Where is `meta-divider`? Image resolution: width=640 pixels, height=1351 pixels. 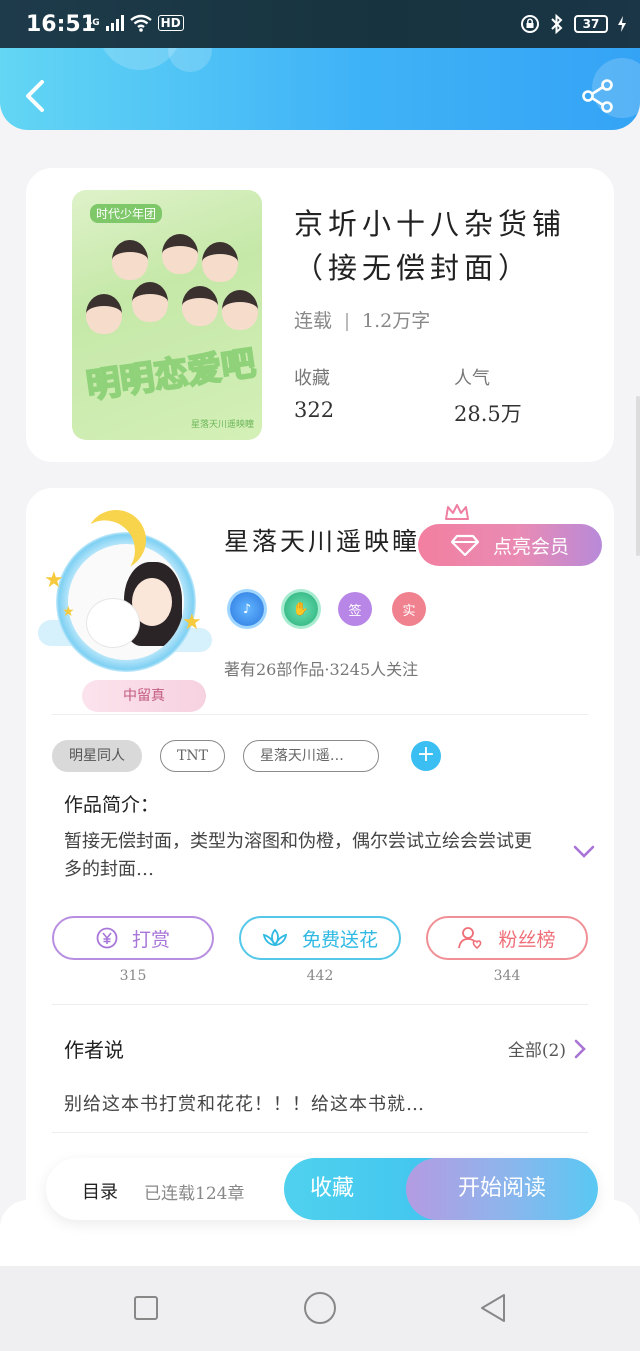 meta-divider is located at coordinates (347, 322).